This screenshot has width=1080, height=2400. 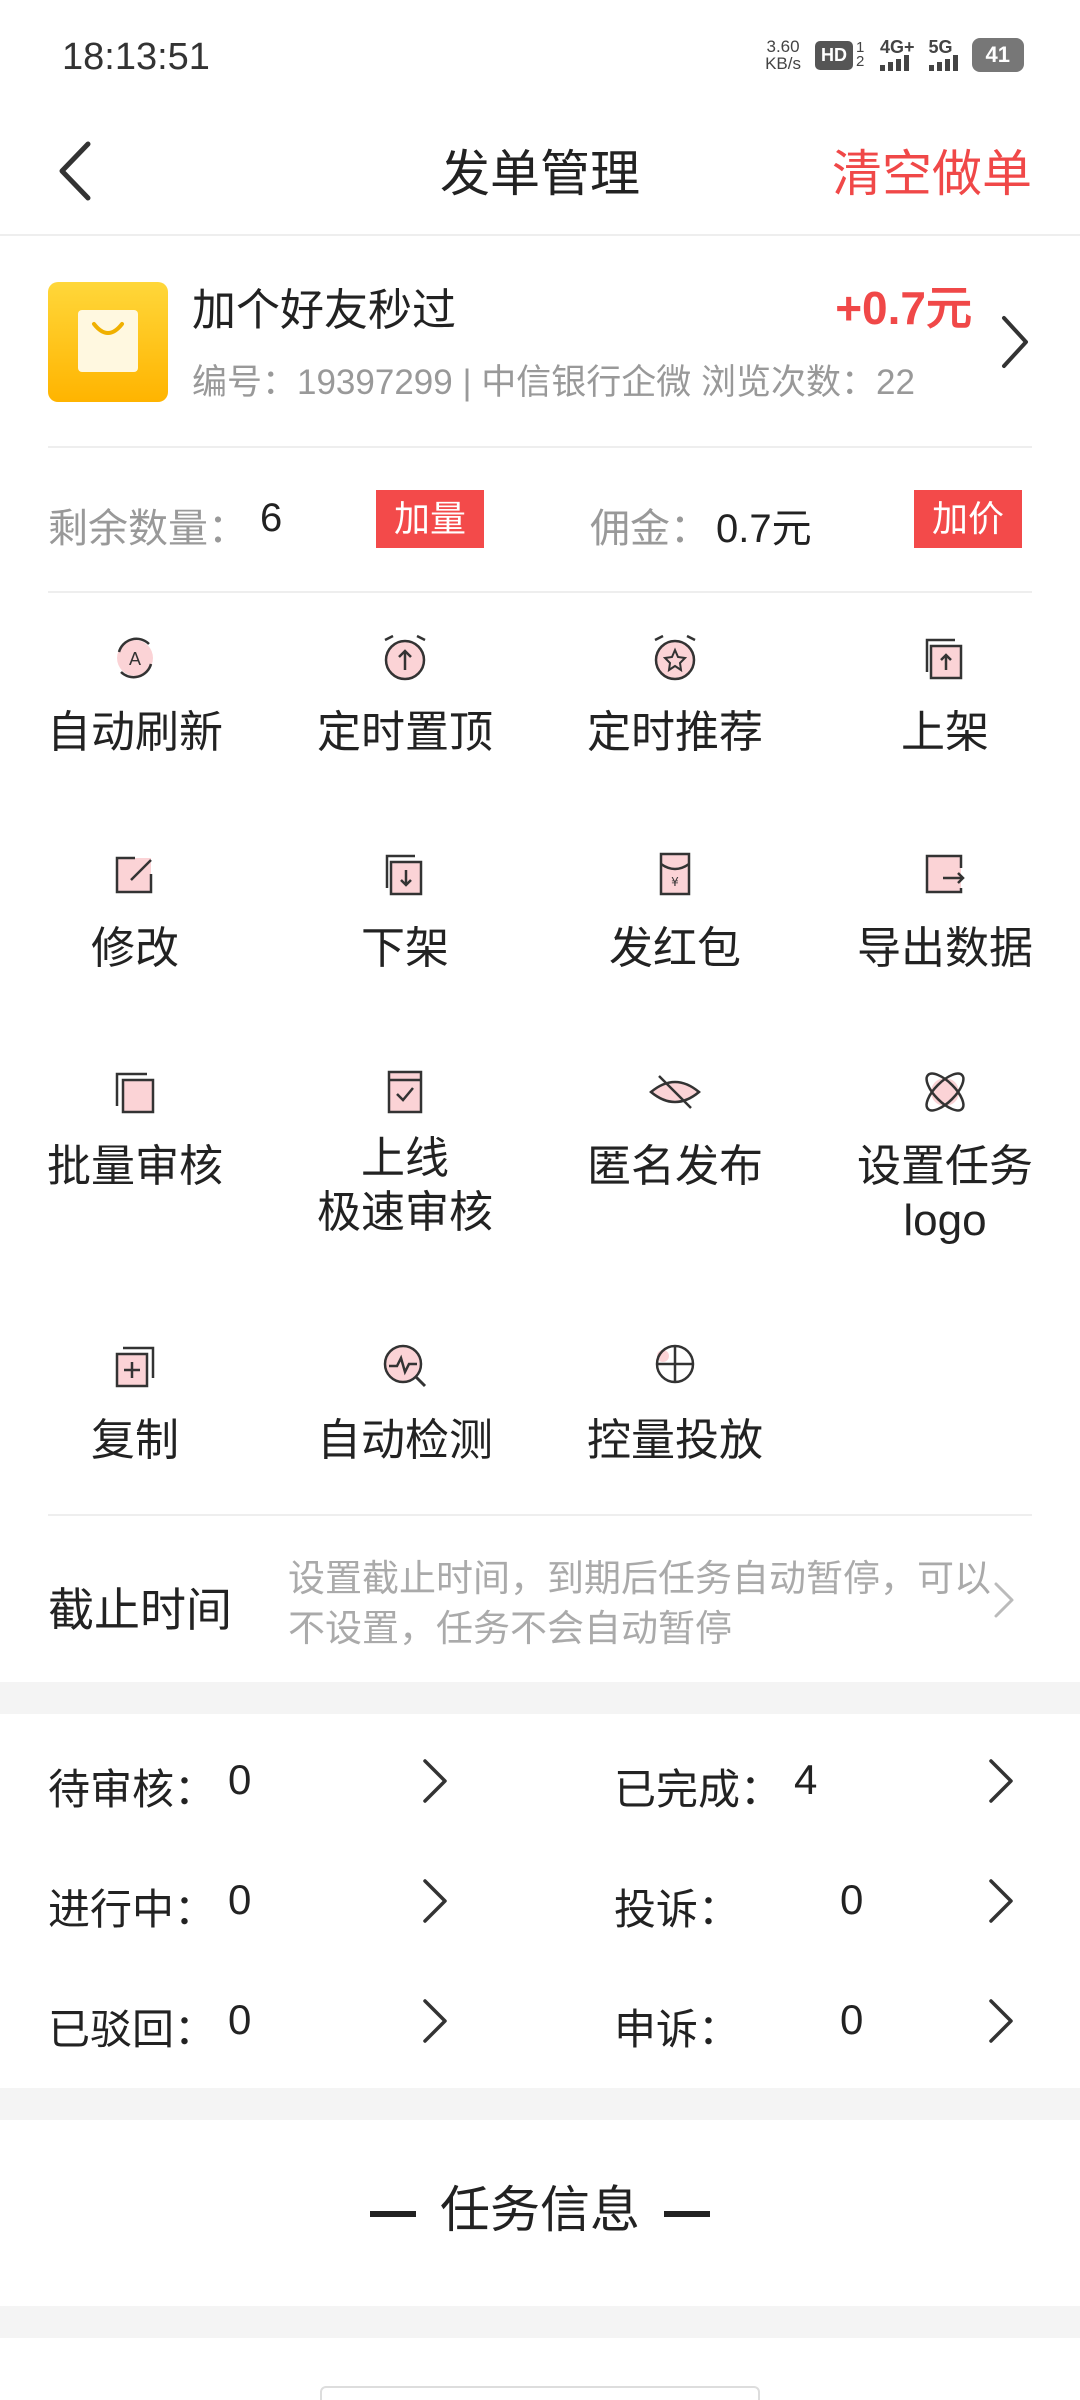 What do you see at coordinates (430, 519) in the screenshot?
I see `add-quantity-button: 加量` at bounding box center [430, 519].